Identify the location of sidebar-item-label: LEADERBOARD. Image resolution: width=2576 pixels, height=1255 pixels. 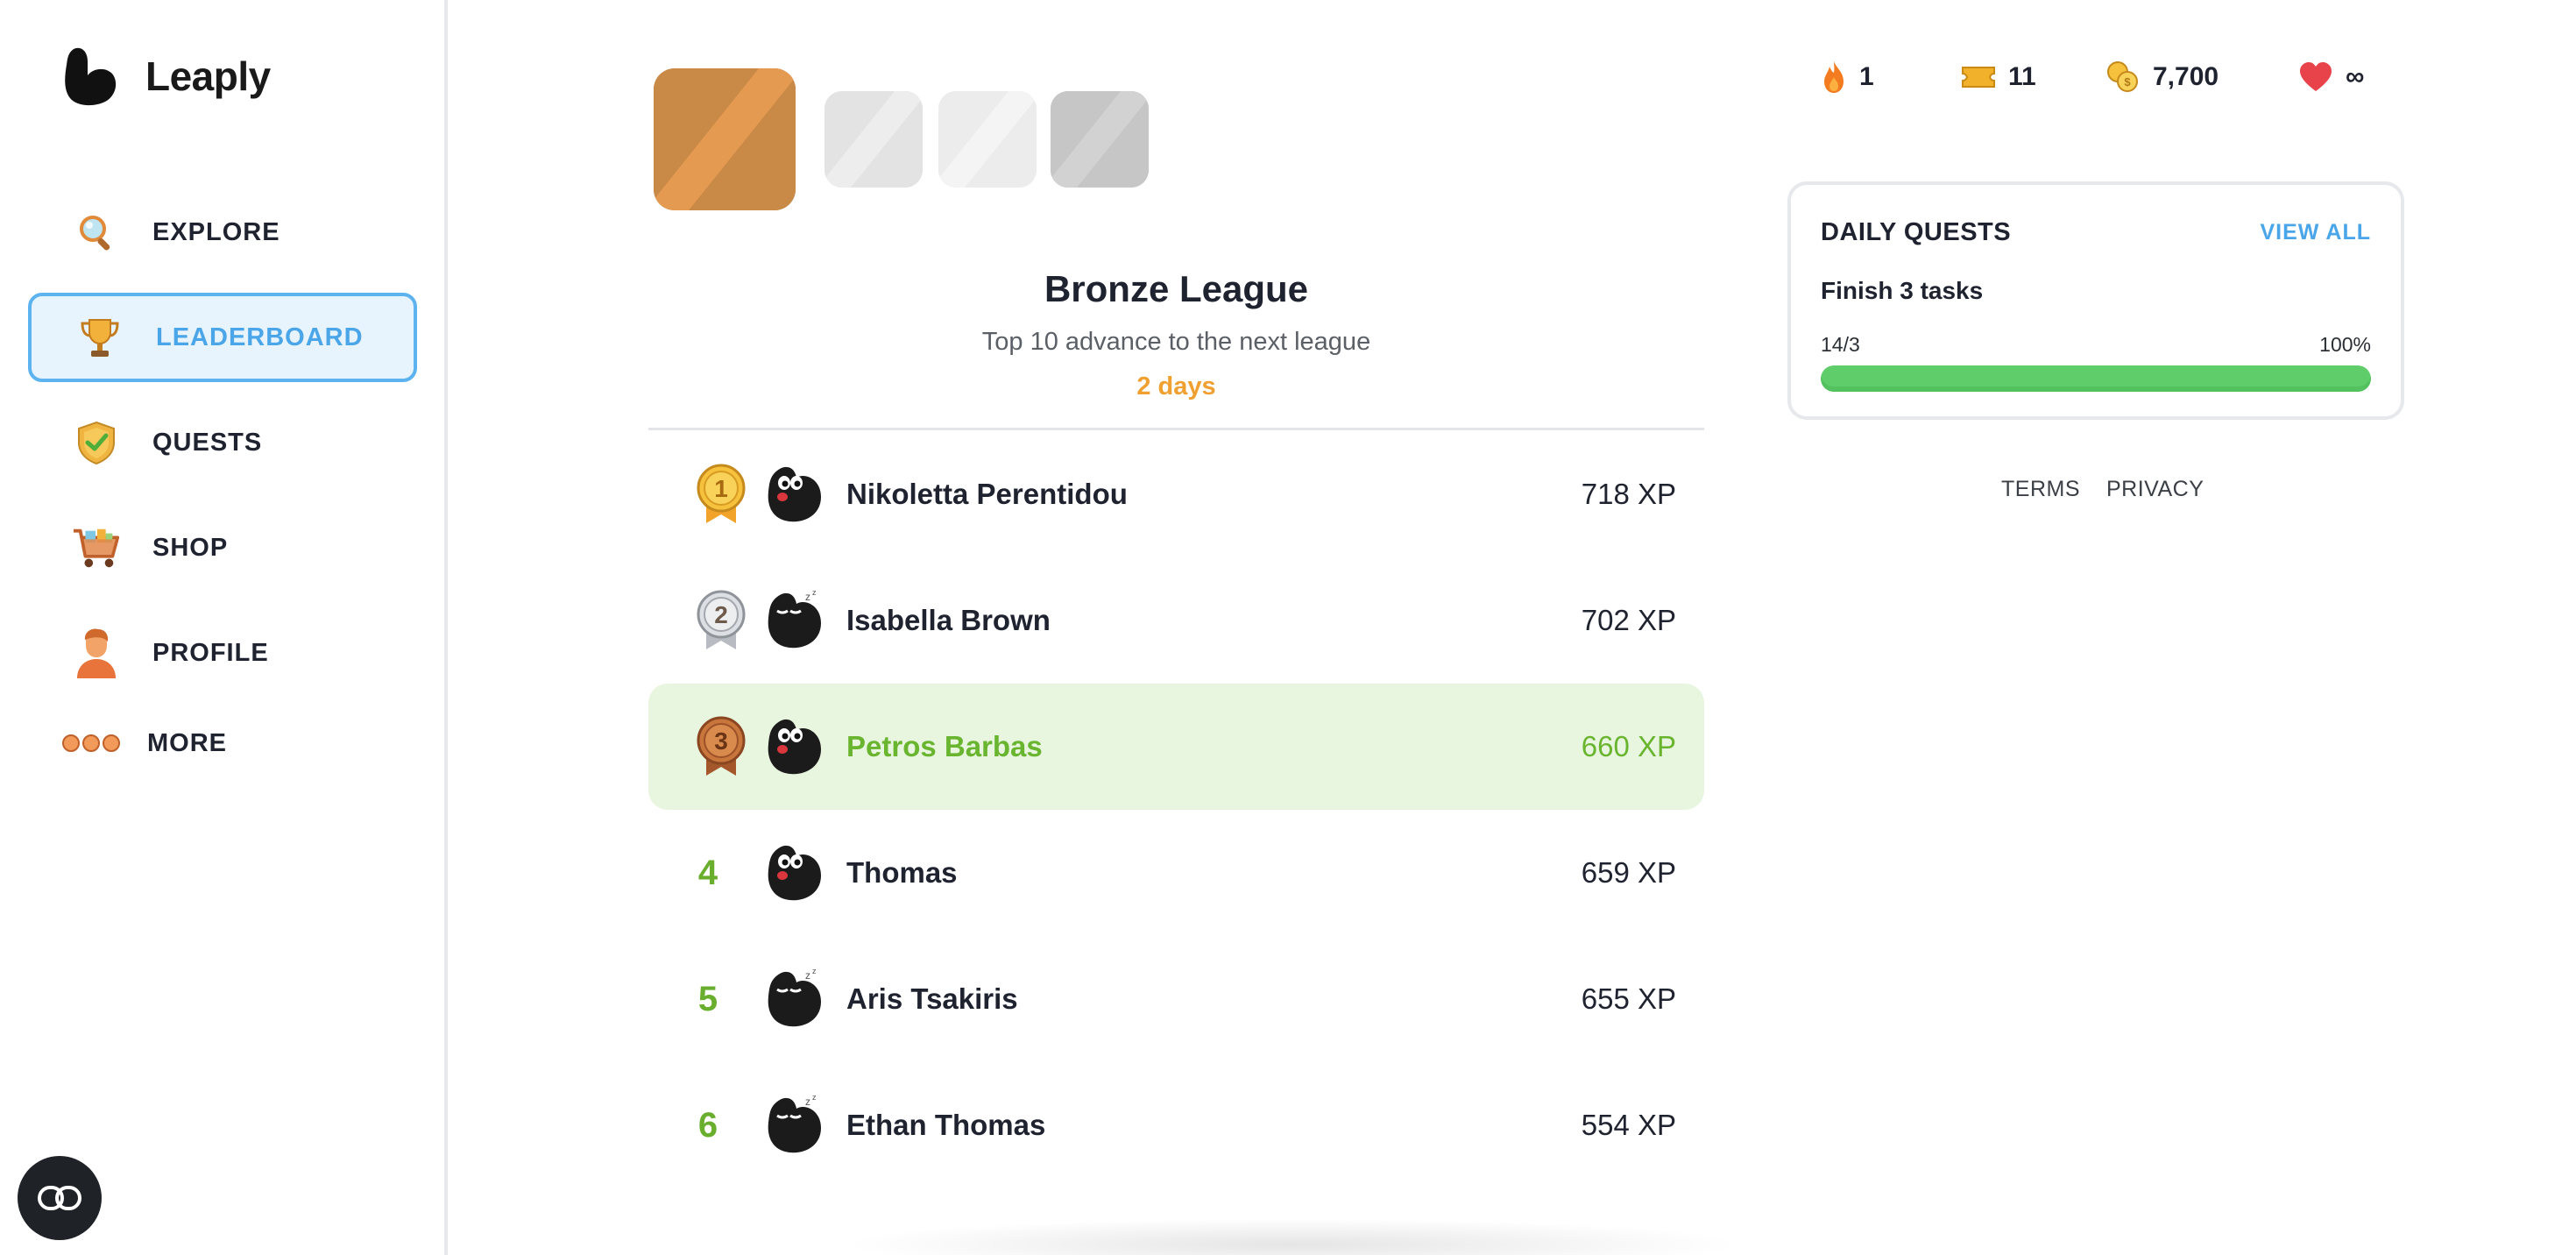
(260, 337).